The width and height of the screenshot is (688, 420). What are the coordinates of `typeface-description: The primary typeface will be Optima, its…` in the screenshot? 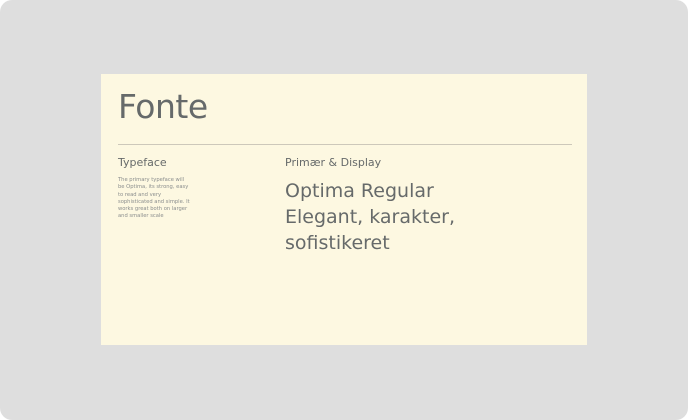 It's located at (154, 198).